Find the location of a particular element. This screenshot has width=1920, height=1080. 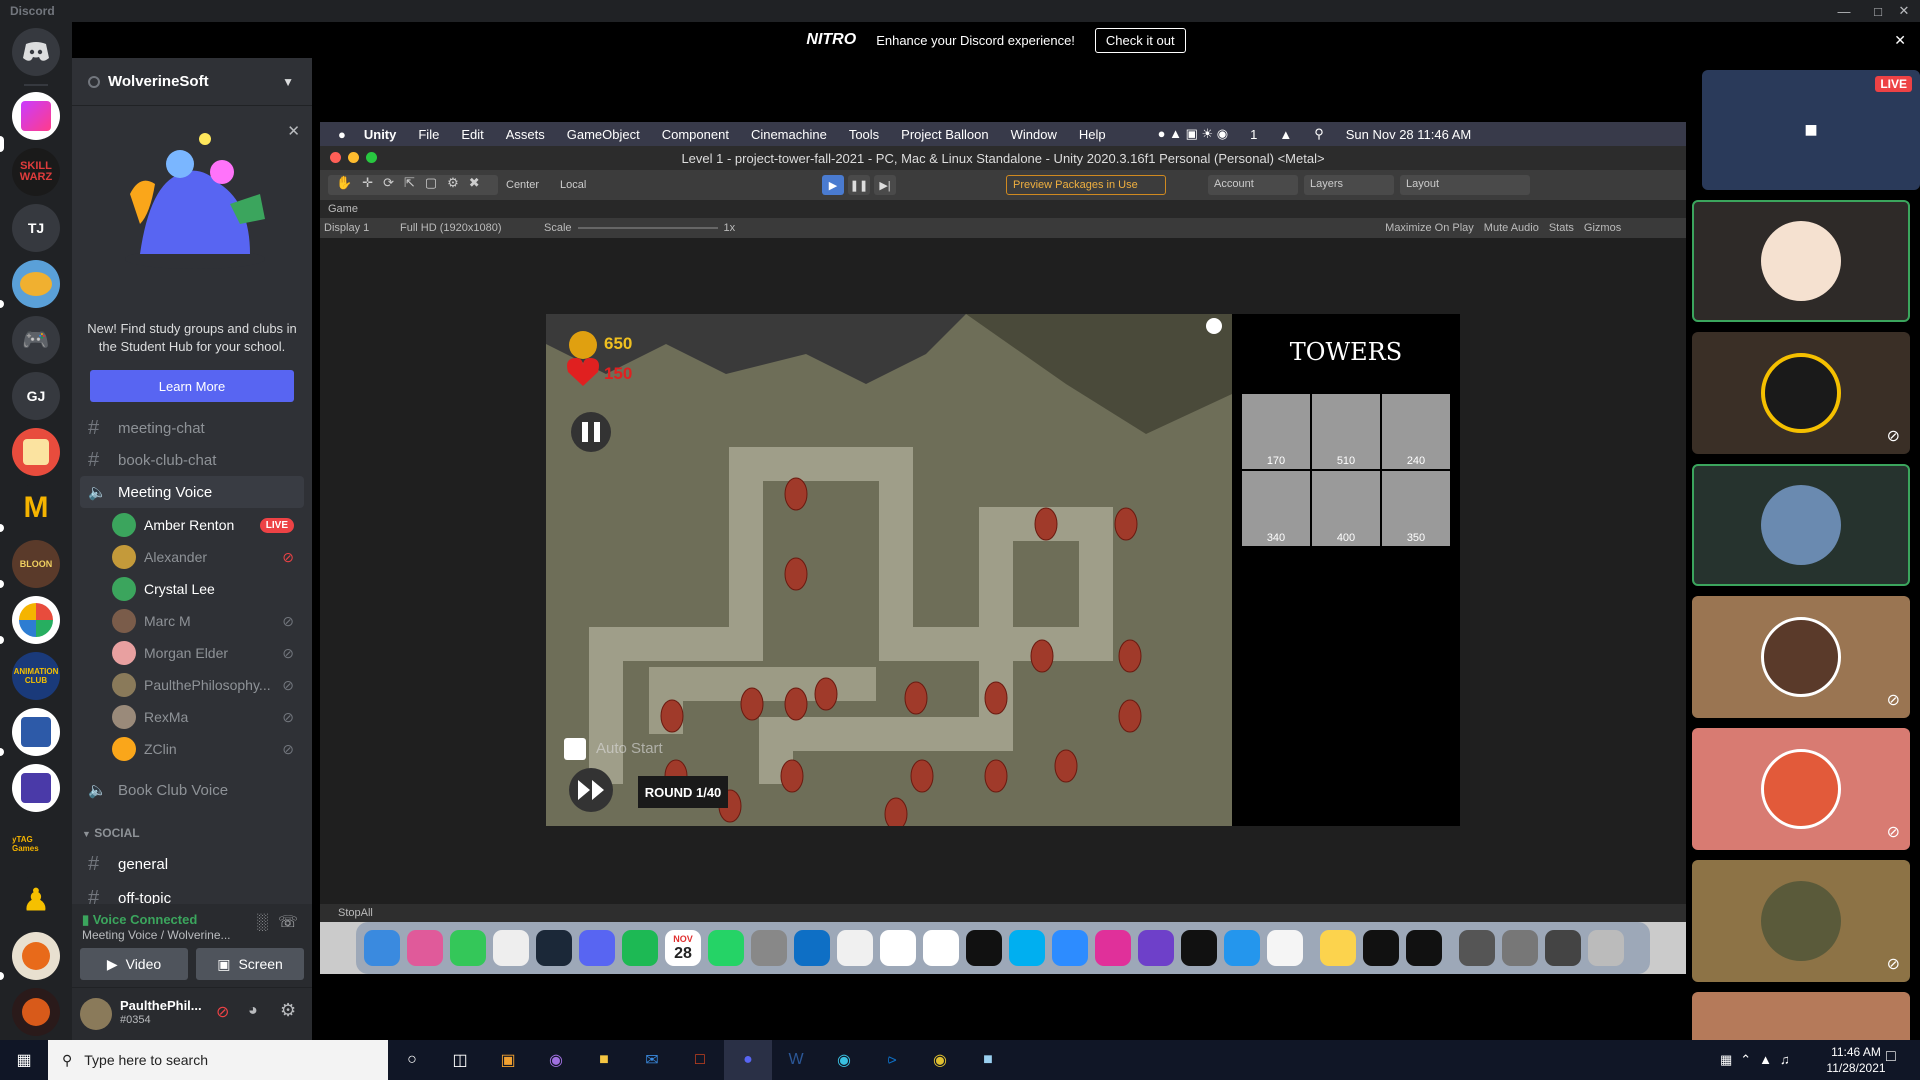

toggle-panel-button is located at coordinates (1215, 327).